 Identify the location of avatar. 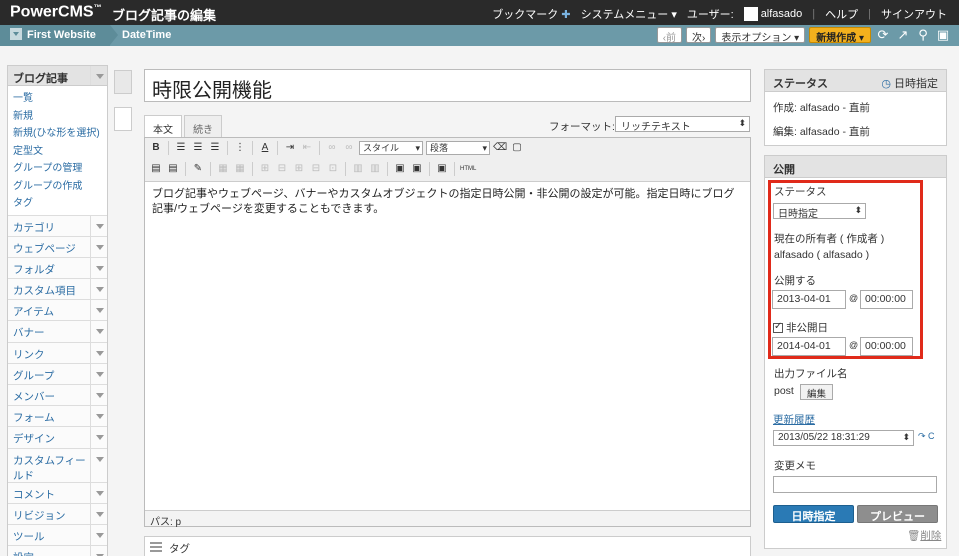
(750, 14).